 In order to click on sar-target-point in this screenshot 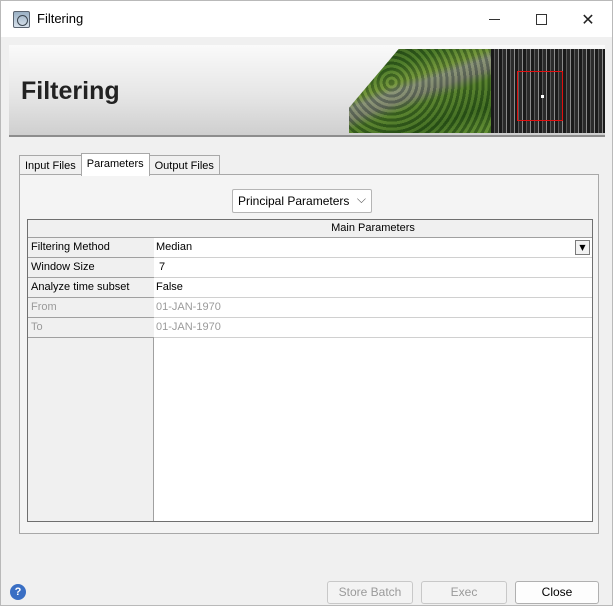, I will do `click(542, 96)`.